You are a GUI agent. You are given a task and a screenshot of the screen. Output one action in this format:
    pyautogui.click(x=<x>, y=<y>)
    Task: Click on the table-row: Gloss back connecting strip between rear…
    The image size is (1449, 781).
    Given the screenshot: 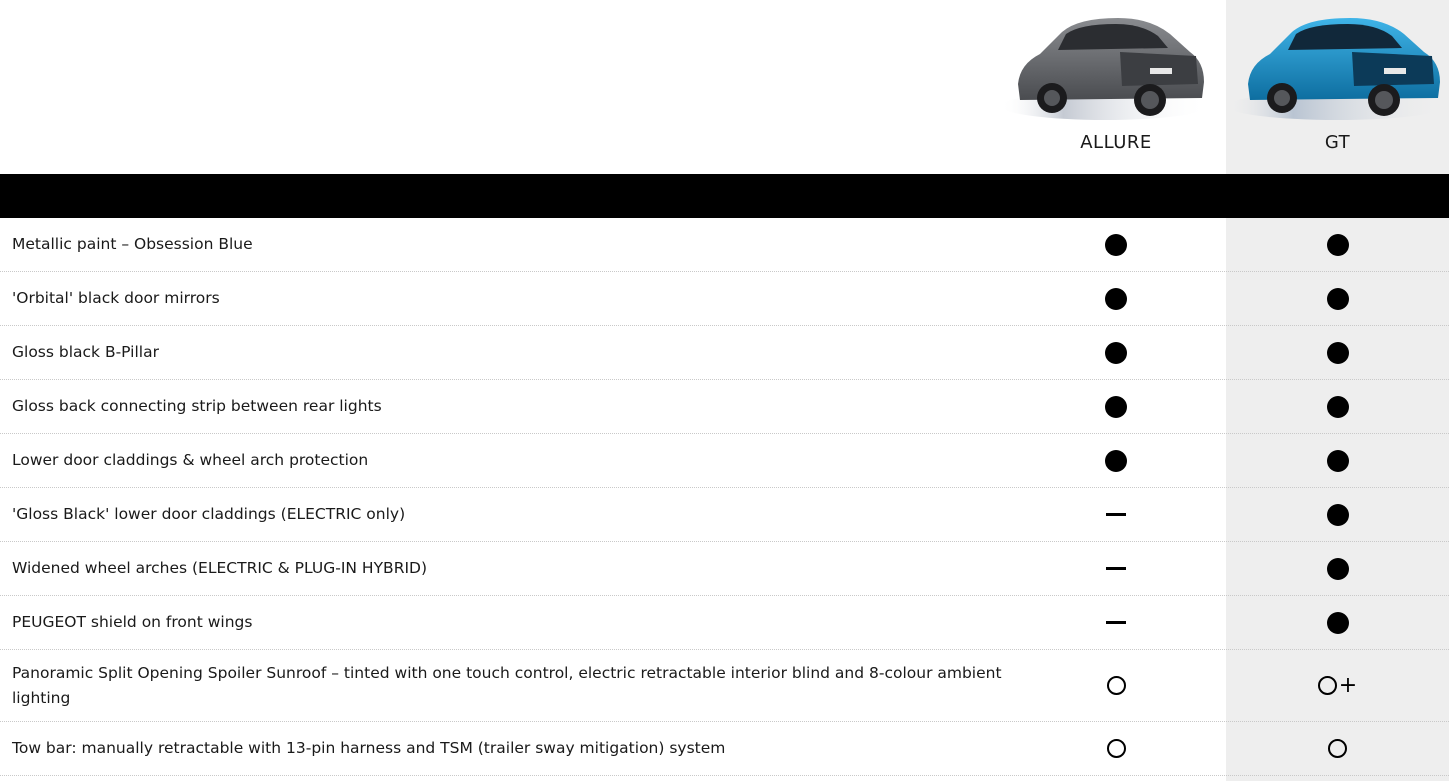 What is the action you would take?
    pyautogui.click(x=724, y=407)
    